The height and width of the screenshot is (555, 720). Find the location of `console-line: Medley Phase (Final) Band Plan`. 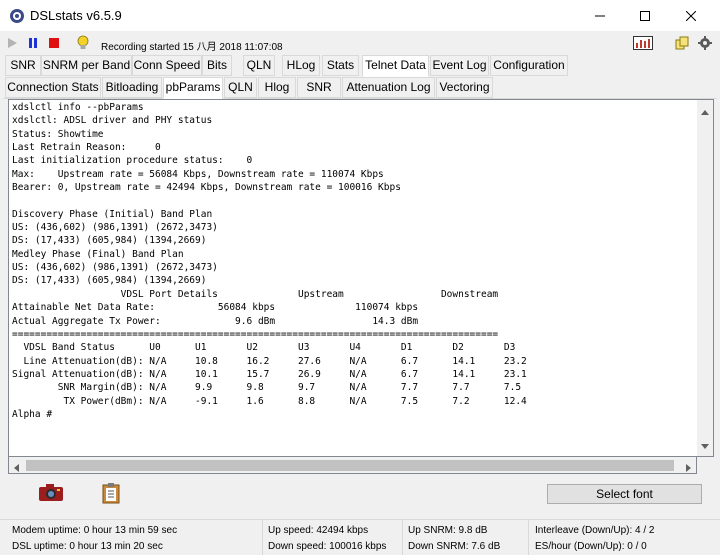

console-line: Medley Phase (Final) Band Plan is located at coordinates (98, 254).